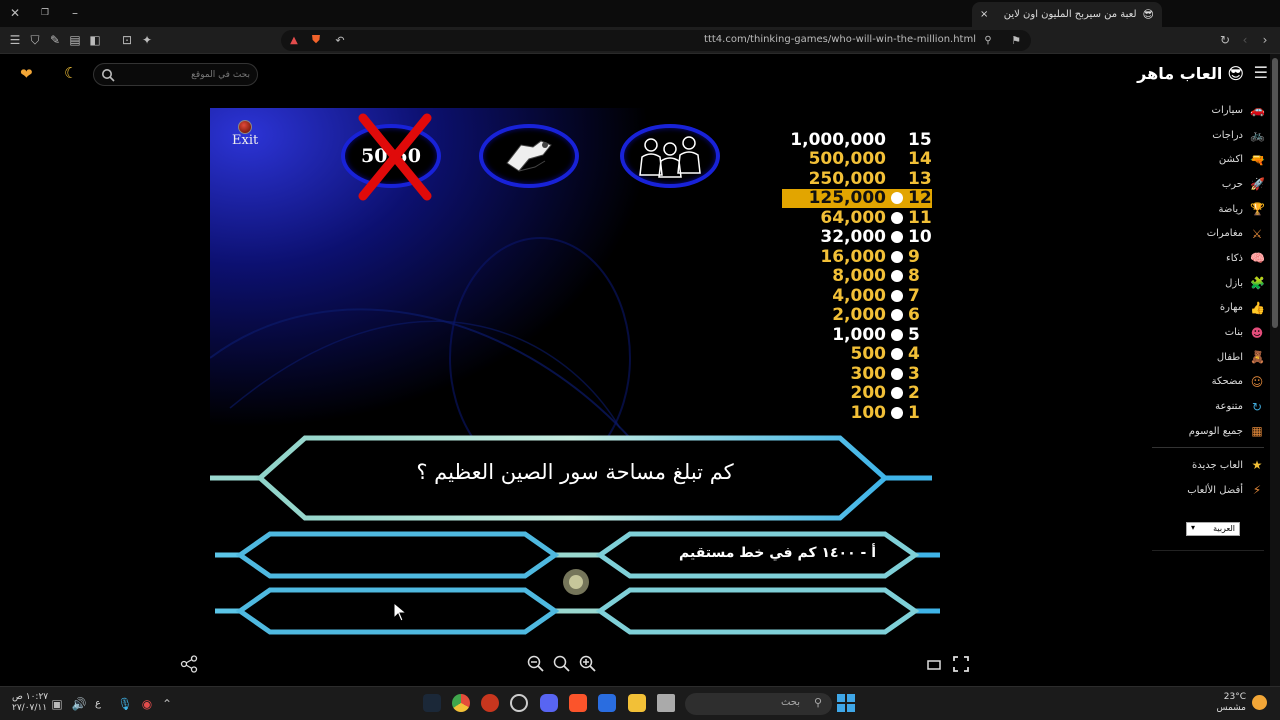 Image resolution: width=1280 pixels, height=720 pixels. I want to click on app-icon-window, so click(666, 703).